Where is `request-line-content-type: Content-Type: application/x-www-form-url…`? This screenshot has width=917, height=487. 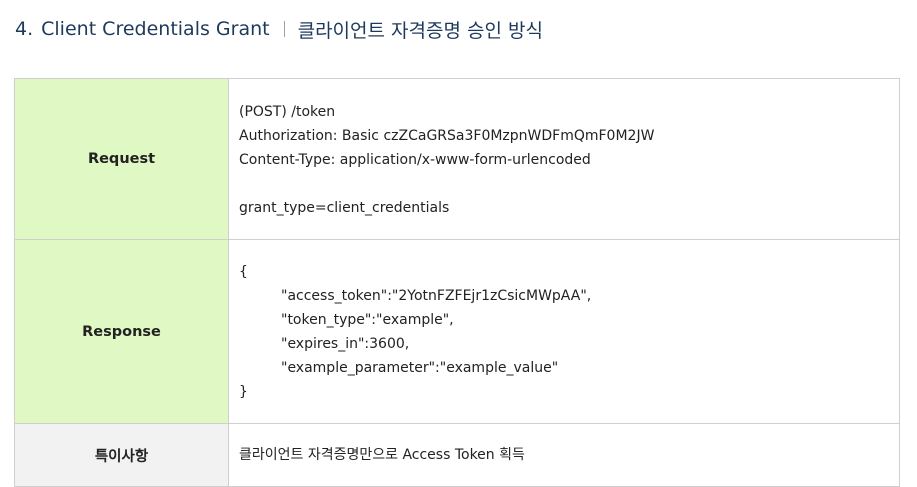
request-line-content-type: Content-Type: application/x-www-form-url… is located at coordinates (415, 159).